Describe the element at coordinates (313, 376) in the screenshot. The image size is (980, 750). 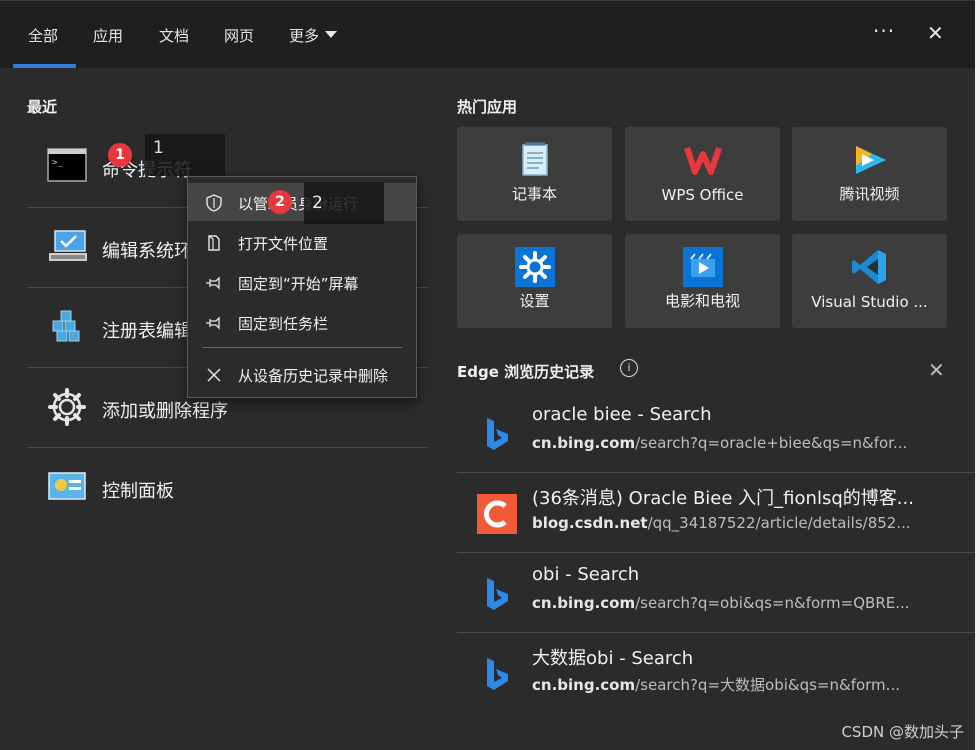
I see `menu-item-label: 从设备历史记录中删除` at that location.